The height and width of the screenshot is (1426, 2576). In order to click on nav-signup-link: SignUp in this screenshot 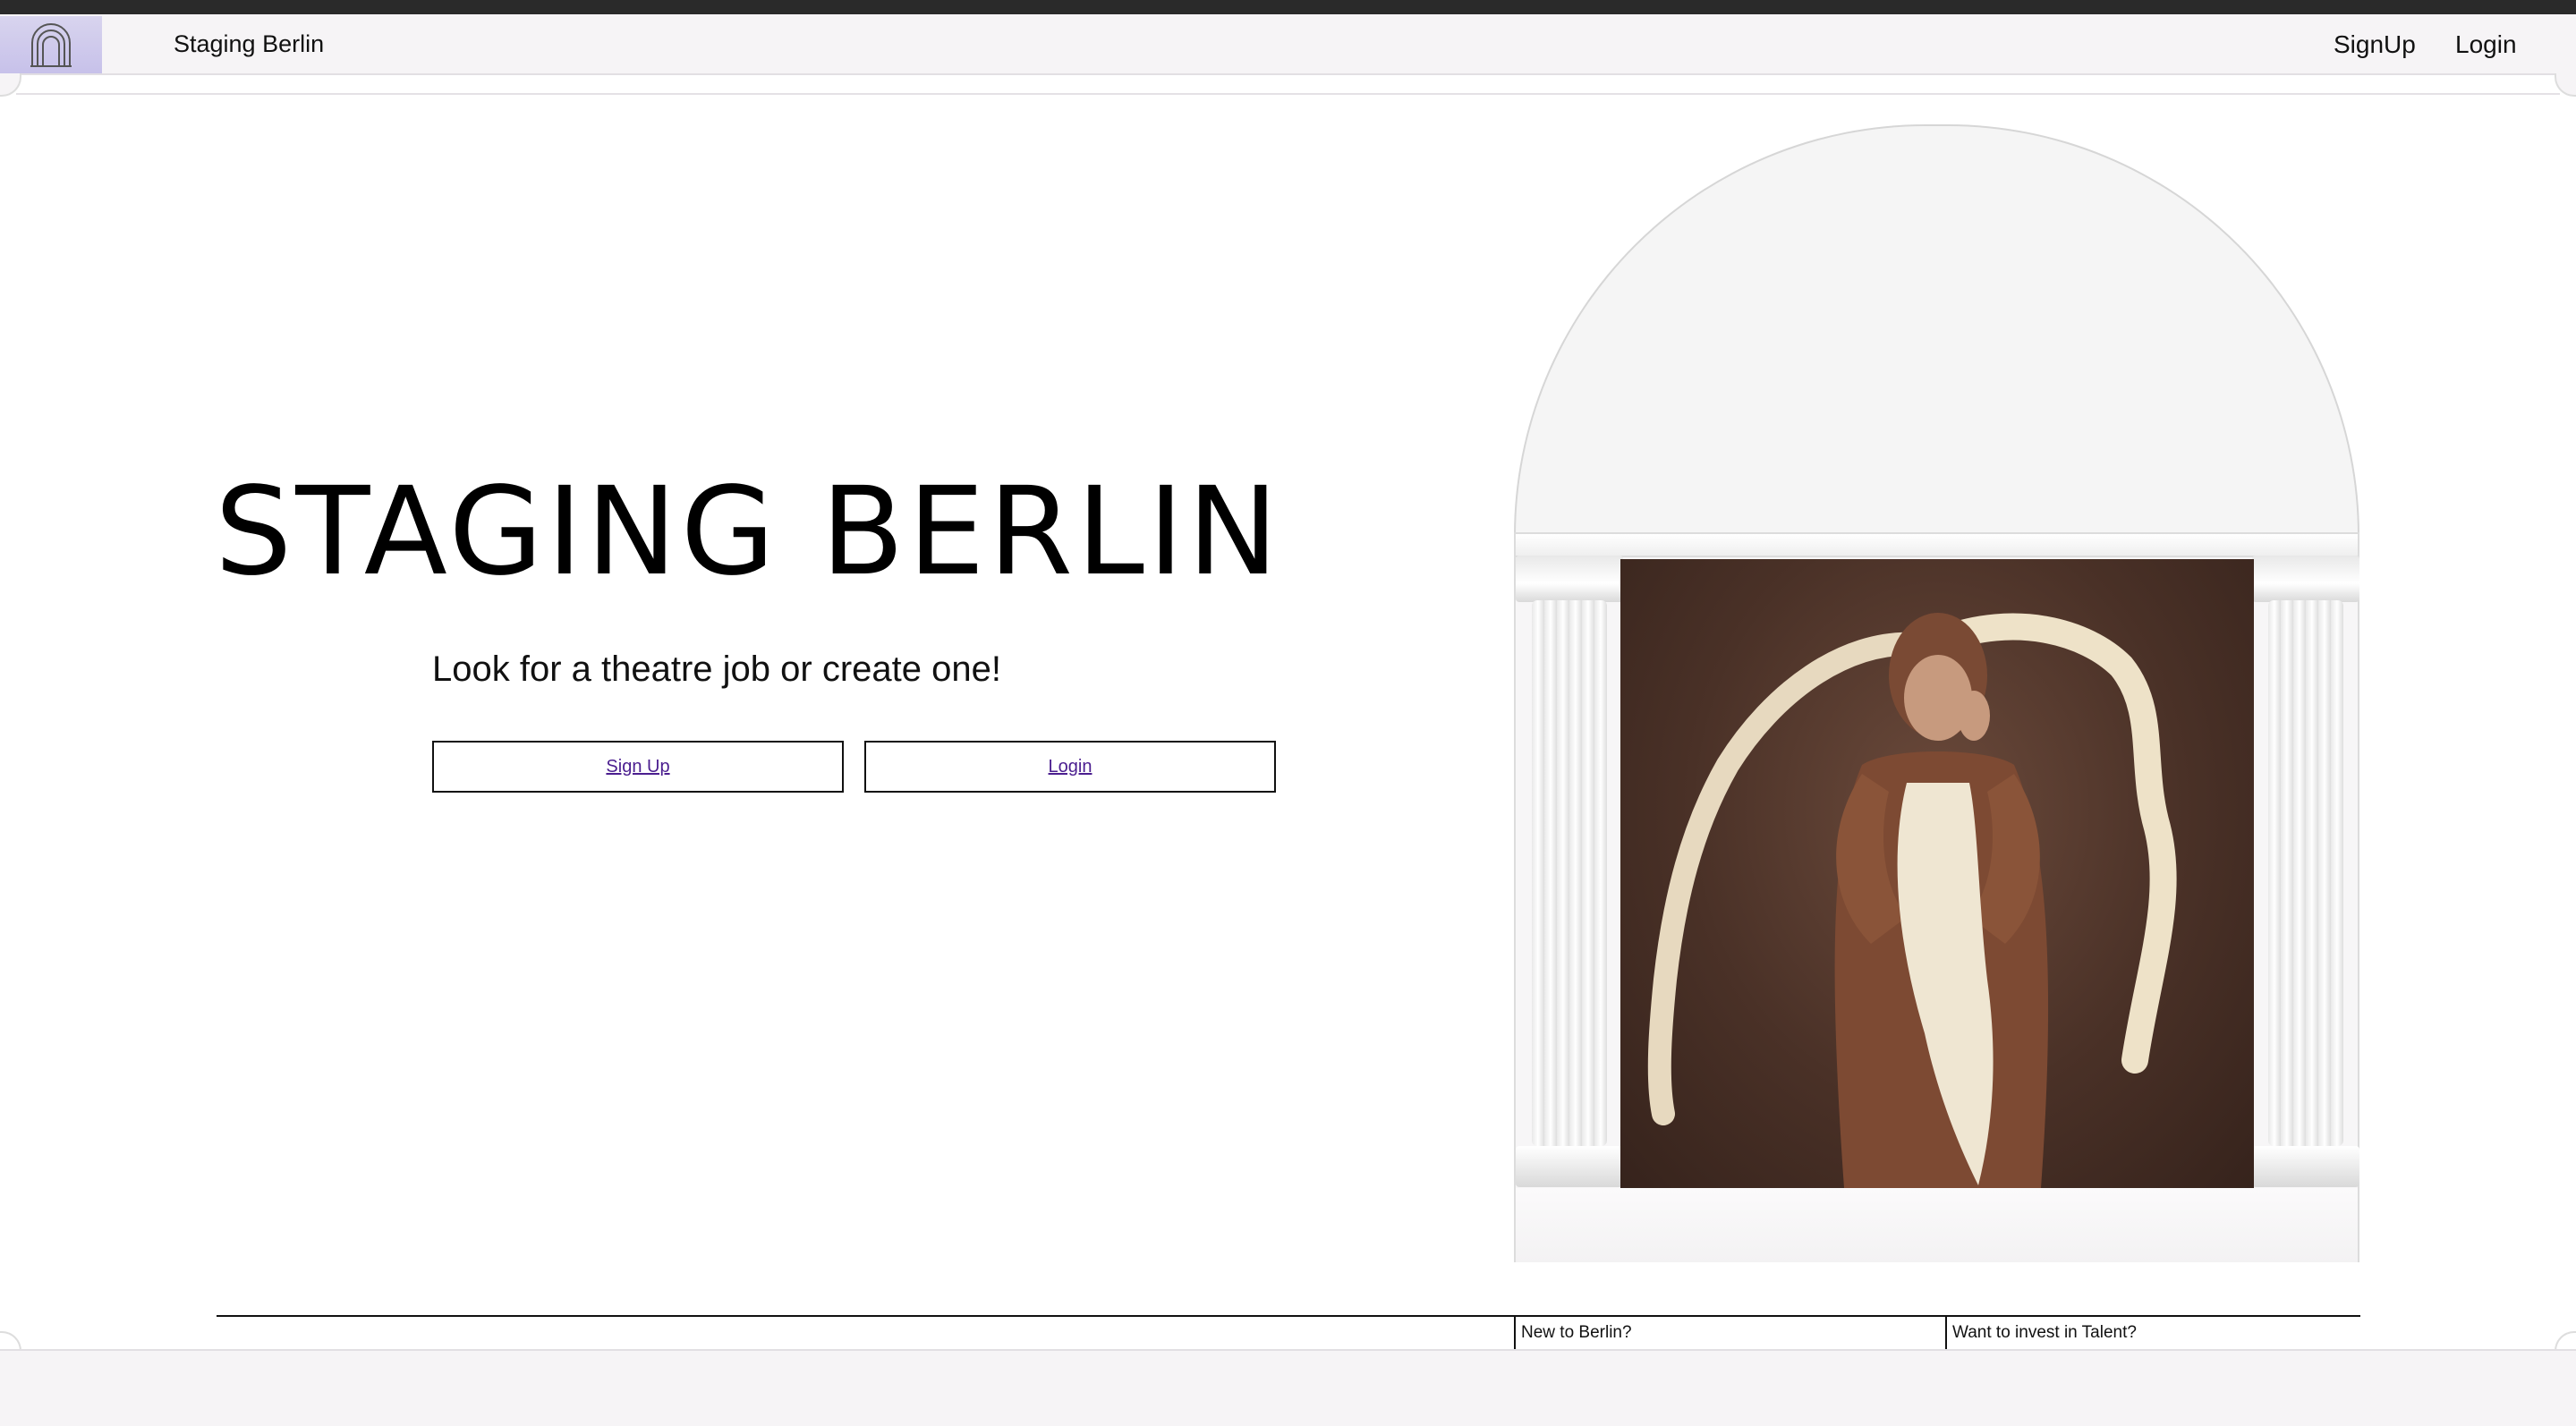, I will do `click(2375, 45)`.